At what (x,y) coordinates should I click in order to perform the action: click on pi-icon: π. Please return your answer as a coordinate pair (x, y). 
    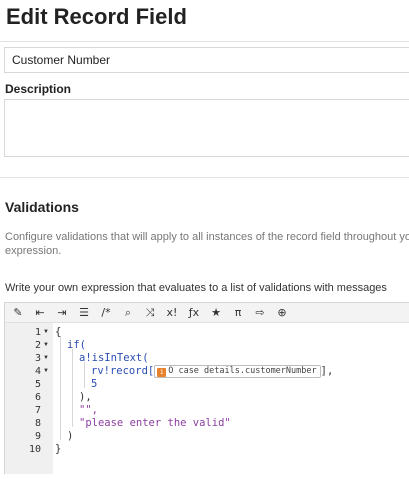
    Looking at the image, I should click on (238, 312).